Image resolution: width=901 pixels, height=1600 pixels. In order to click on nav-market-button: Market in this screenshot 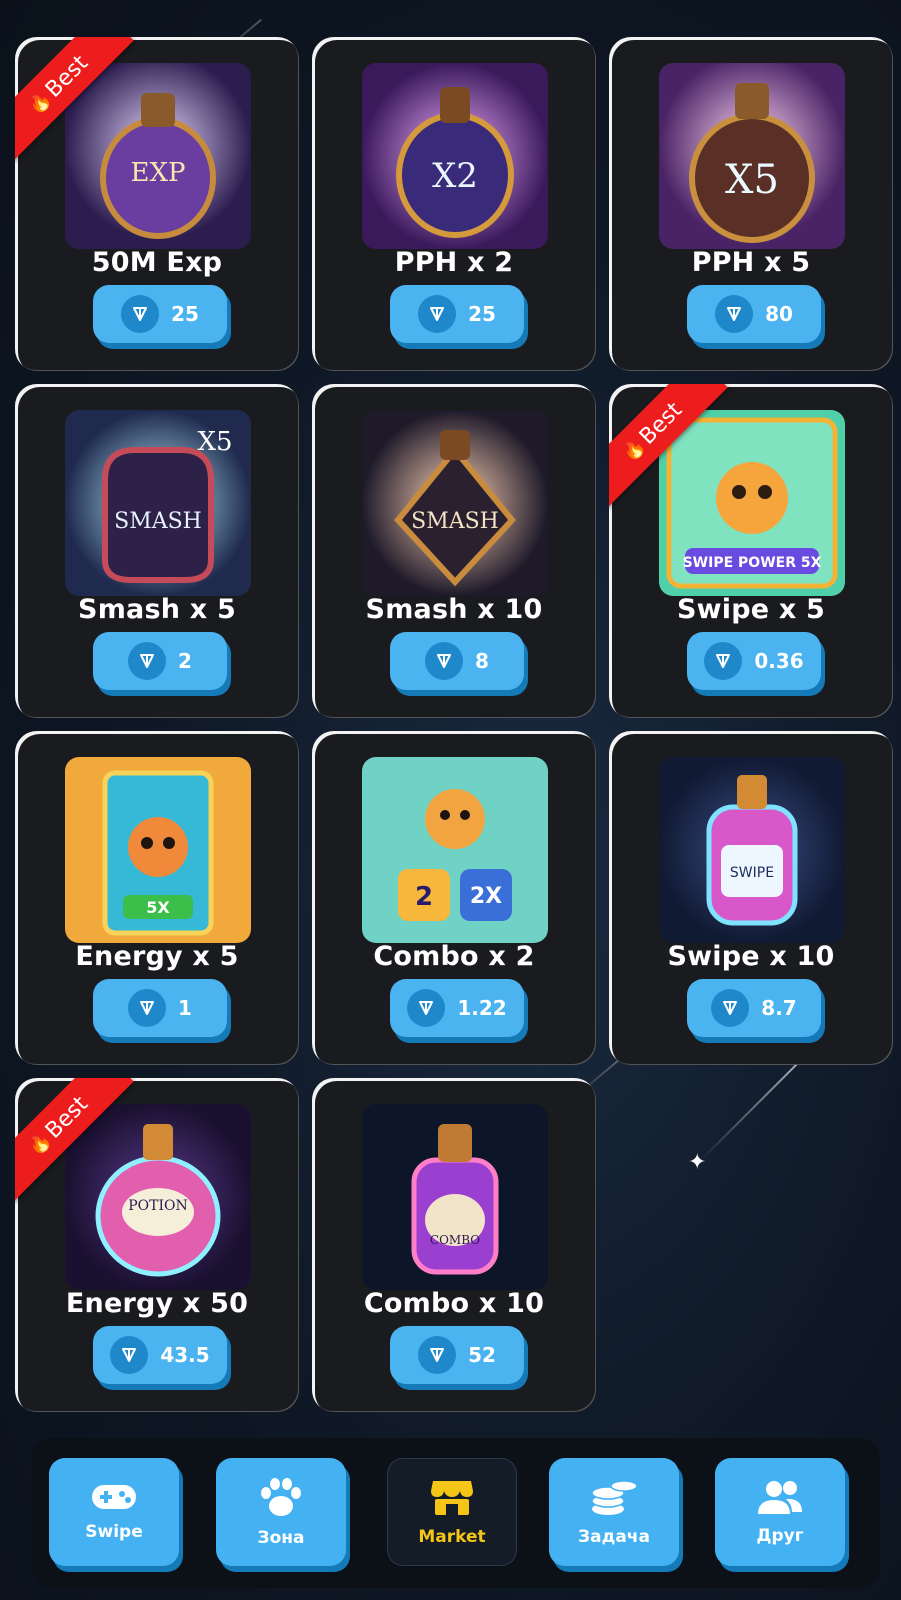, I will do `click(452, 1512)`.